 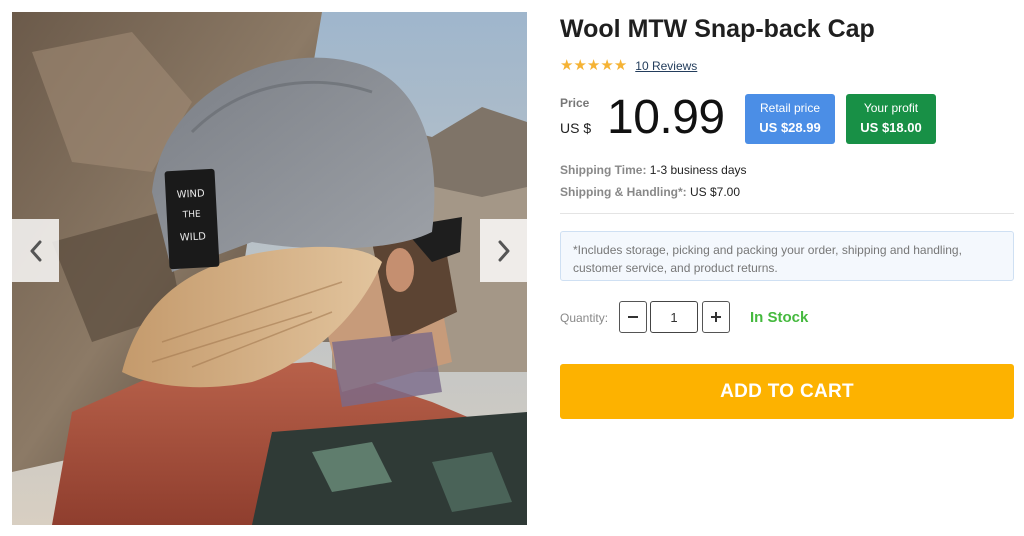 I want to click on shipping-time-value: 1-3 business days, so click(x=698, y=170).